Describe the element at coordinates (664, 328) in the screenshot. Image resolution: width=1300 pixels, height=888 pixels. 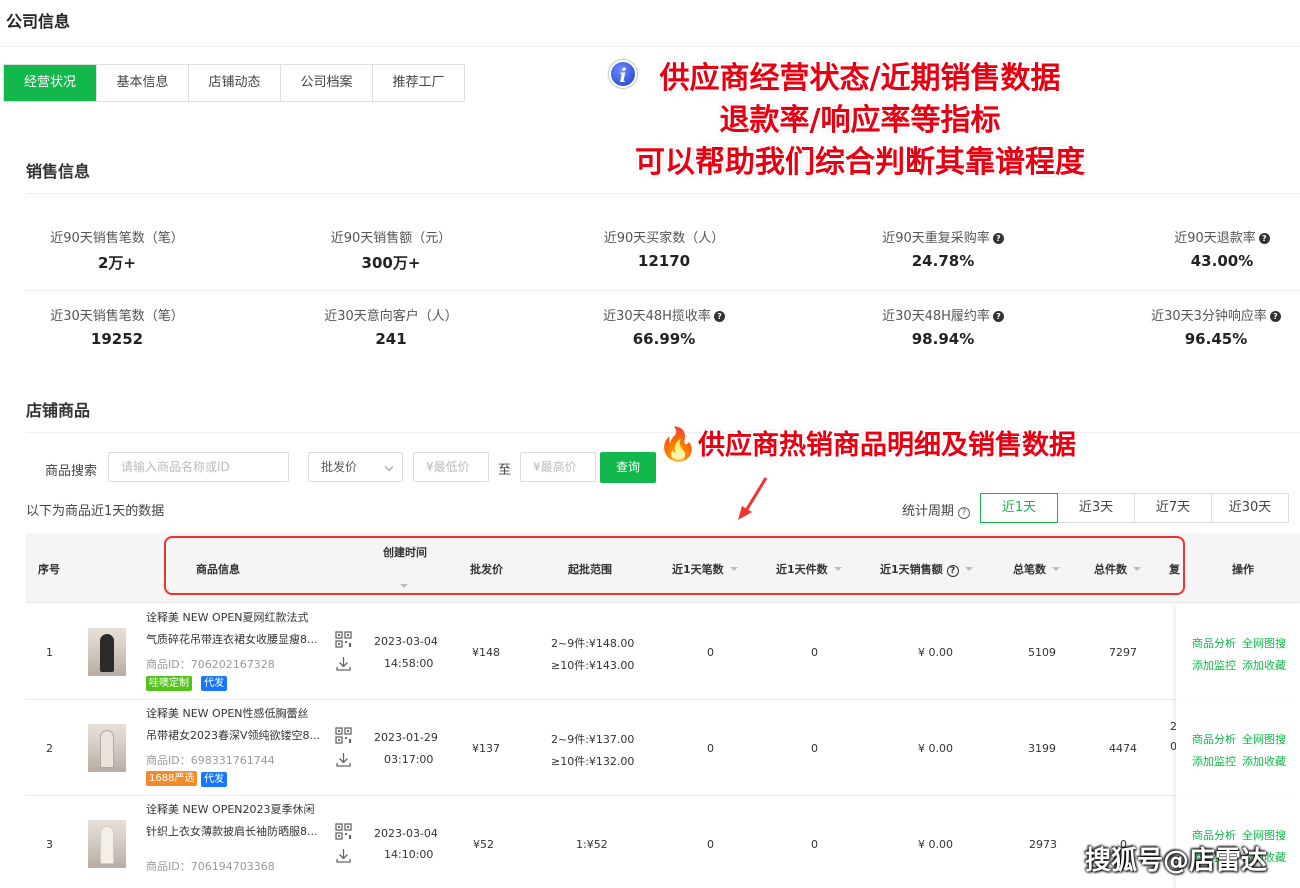
I see `metric-pickup-rate-30d: 近30天48H揽收率? 66.99%` at that location.